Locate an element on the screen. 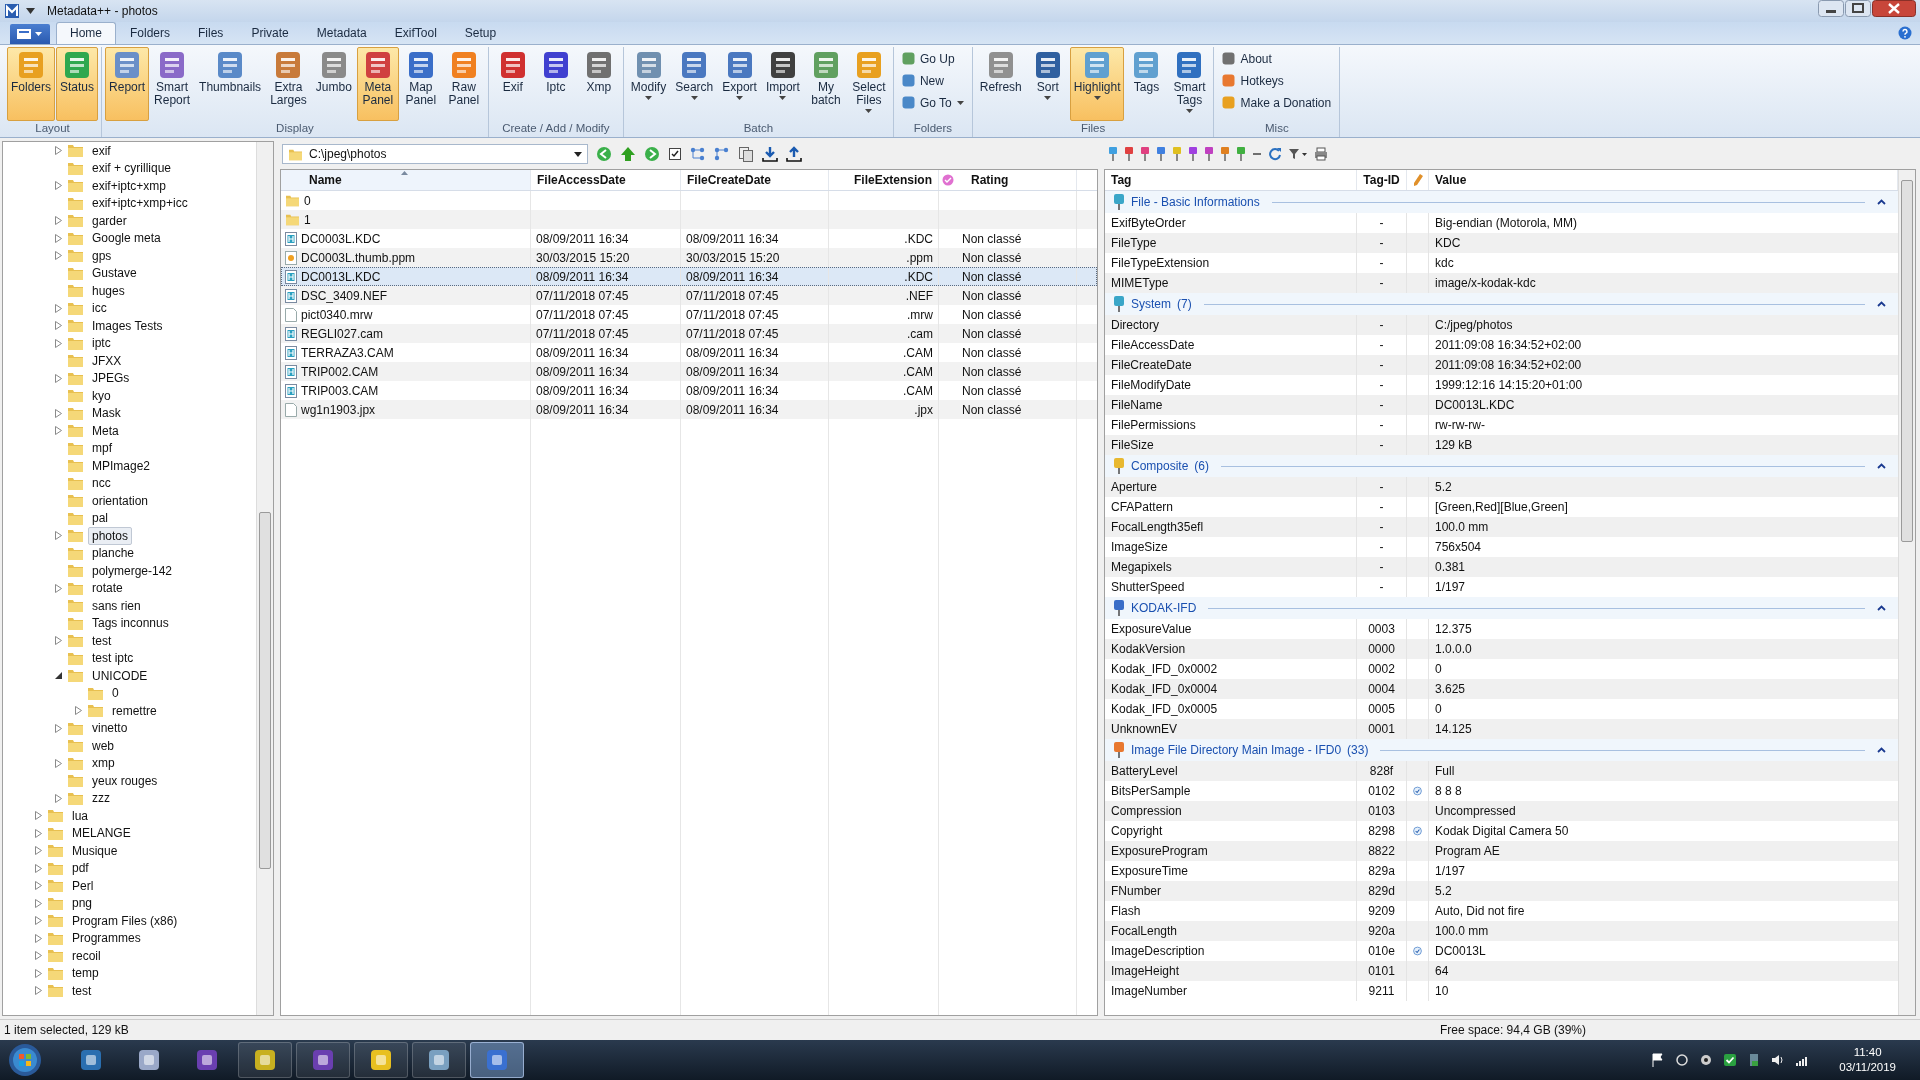 This screenshot has height=1080, width=1920. column-header: Name is located at coordinates (406, 180).